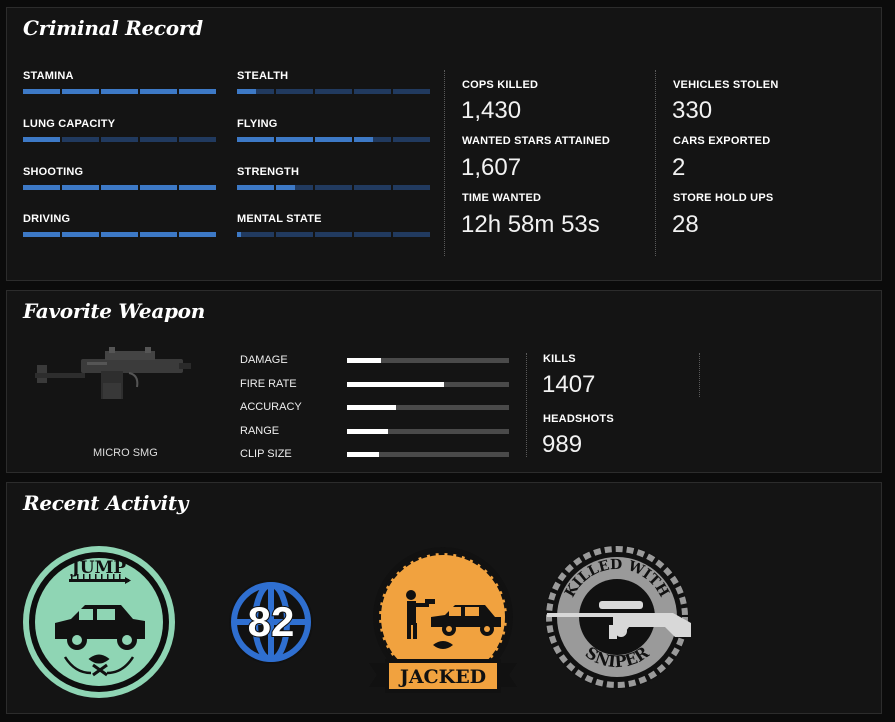 The width and height of the screenshot is (895, 722). What do you see at coordinates (279, 219) in the screenshot?
I see `skill-label: MENTAL STATE` at bounding box center [279, 219].